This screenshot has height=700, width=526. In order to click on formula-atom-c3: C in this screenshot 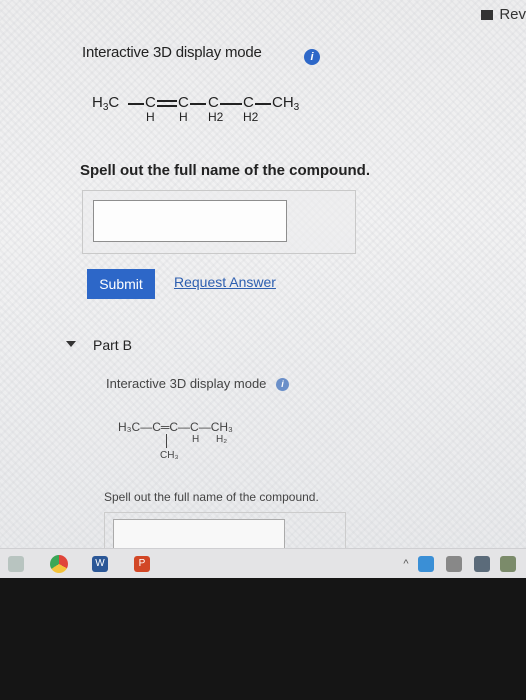, I will do `click(183, 102)`.